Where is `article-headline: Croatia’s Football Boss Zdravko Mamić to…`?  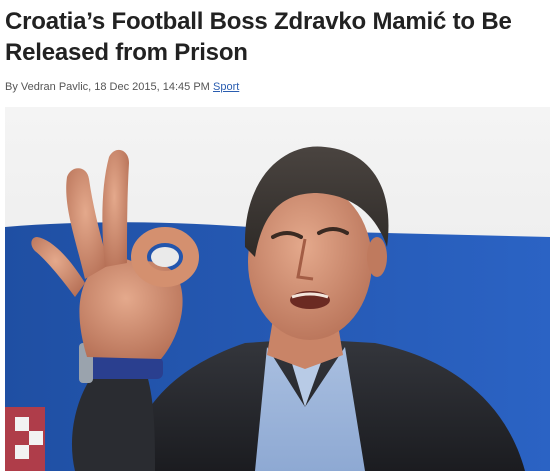
article-headline: Croatia’s Football Boss Zdravko Mamić to… is located at coordinates (258, 37).